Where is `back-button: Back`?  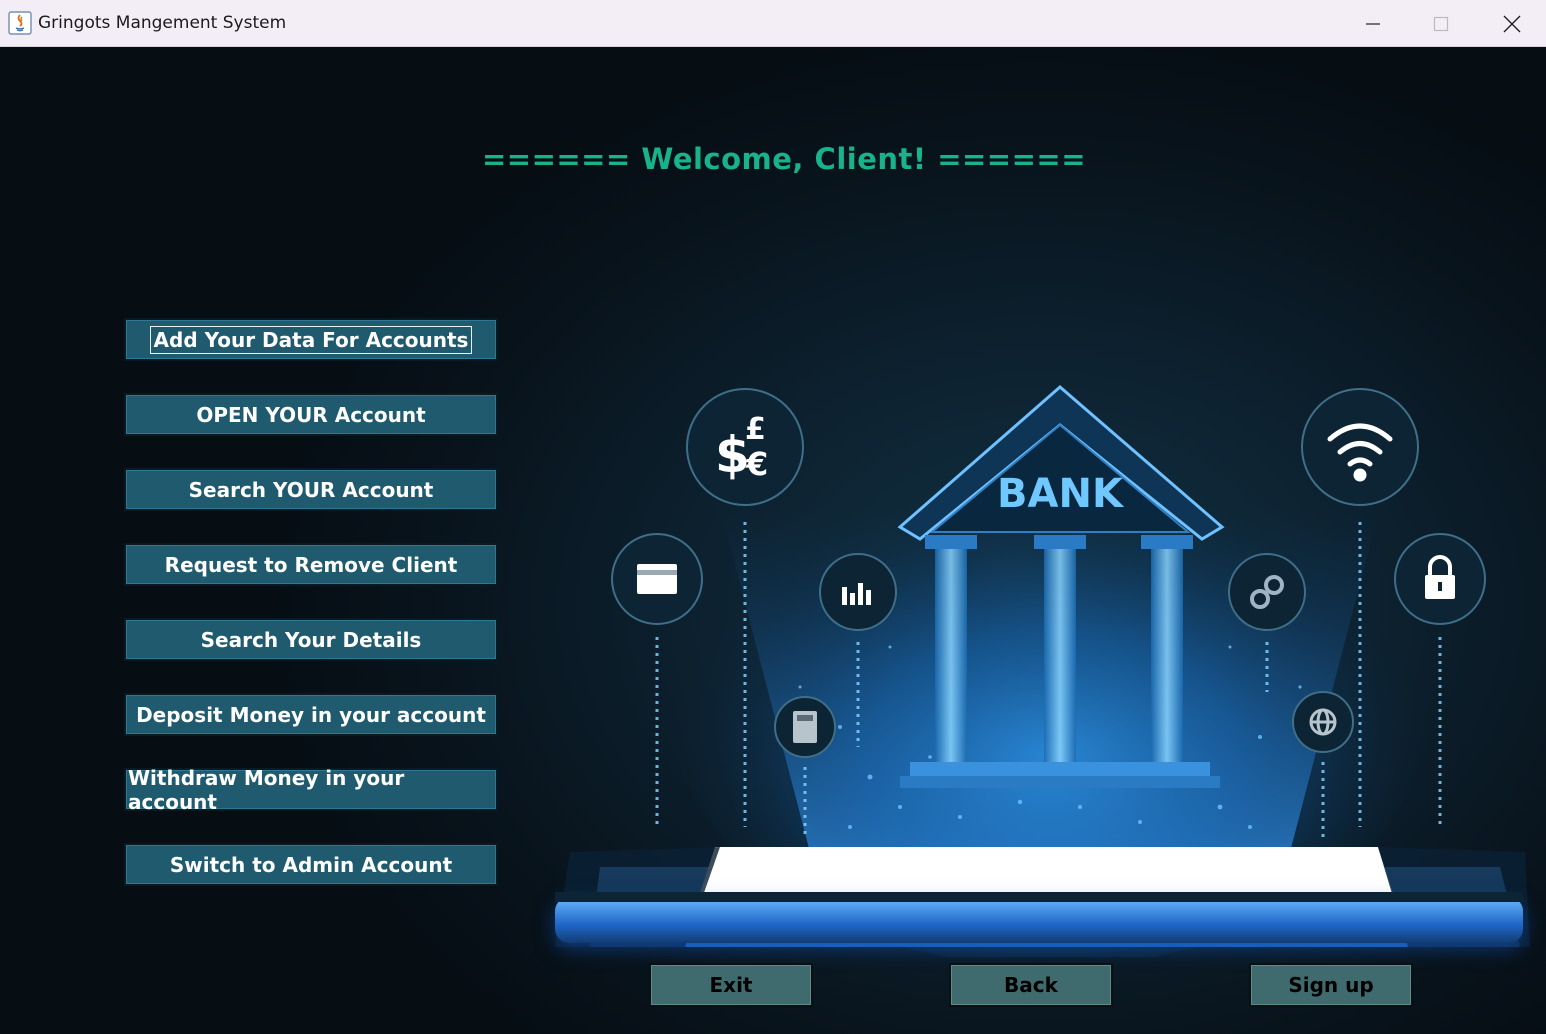 back-button: Back is located at coordinates (1031, 985).